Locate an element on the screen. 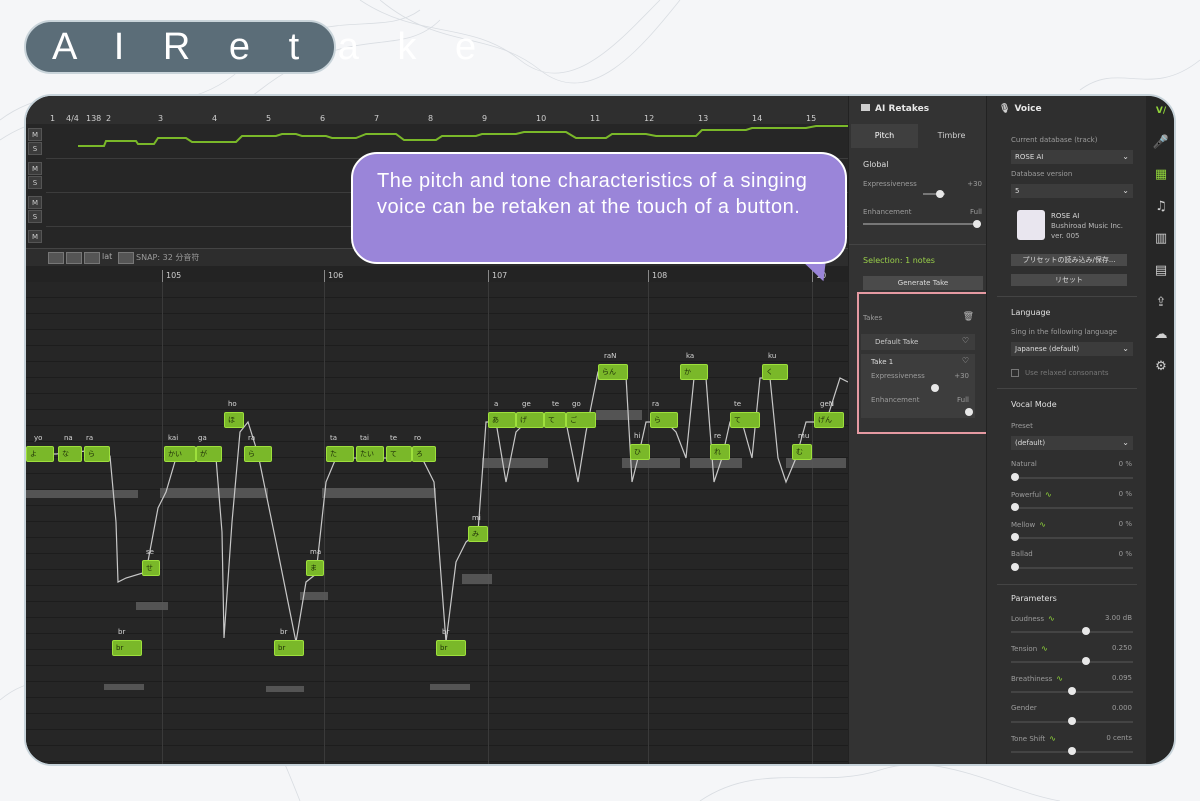 The width and height of the screenshot is (1200, 801). note: ご is located at coordinates (581, 420).